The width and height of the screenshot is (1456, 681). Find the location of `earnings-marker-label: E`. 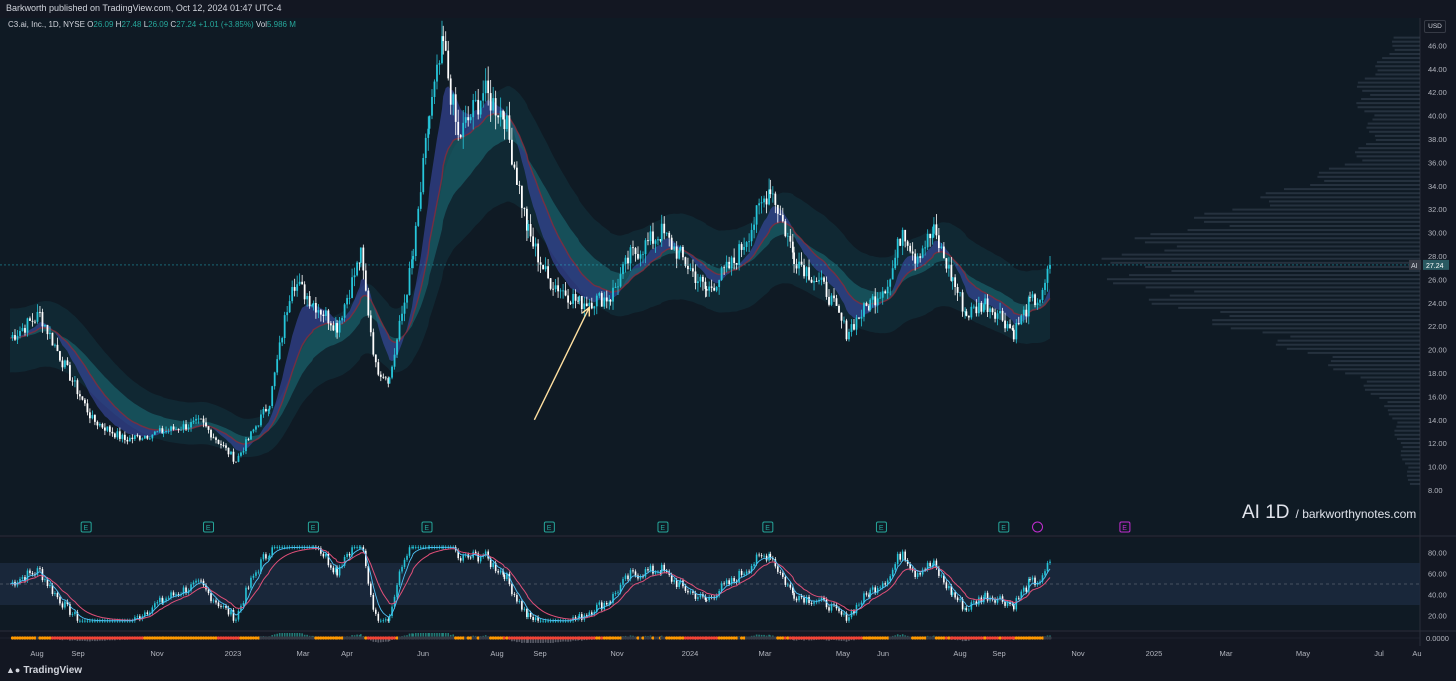

earnings-marker-label: E is located at coordinates (426, 528).